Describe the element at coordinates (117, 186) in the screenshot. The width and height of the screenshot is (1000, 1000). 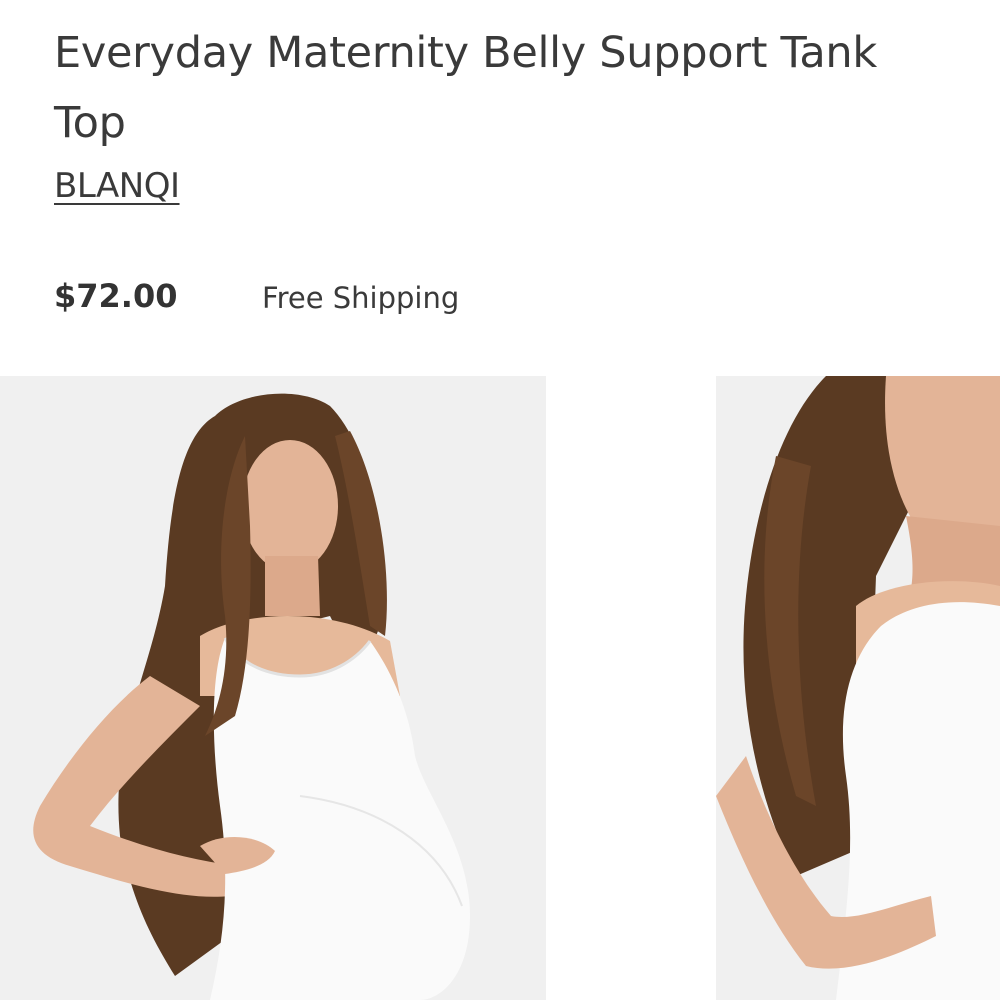
I see `brand-link: BLANQI` at that location.